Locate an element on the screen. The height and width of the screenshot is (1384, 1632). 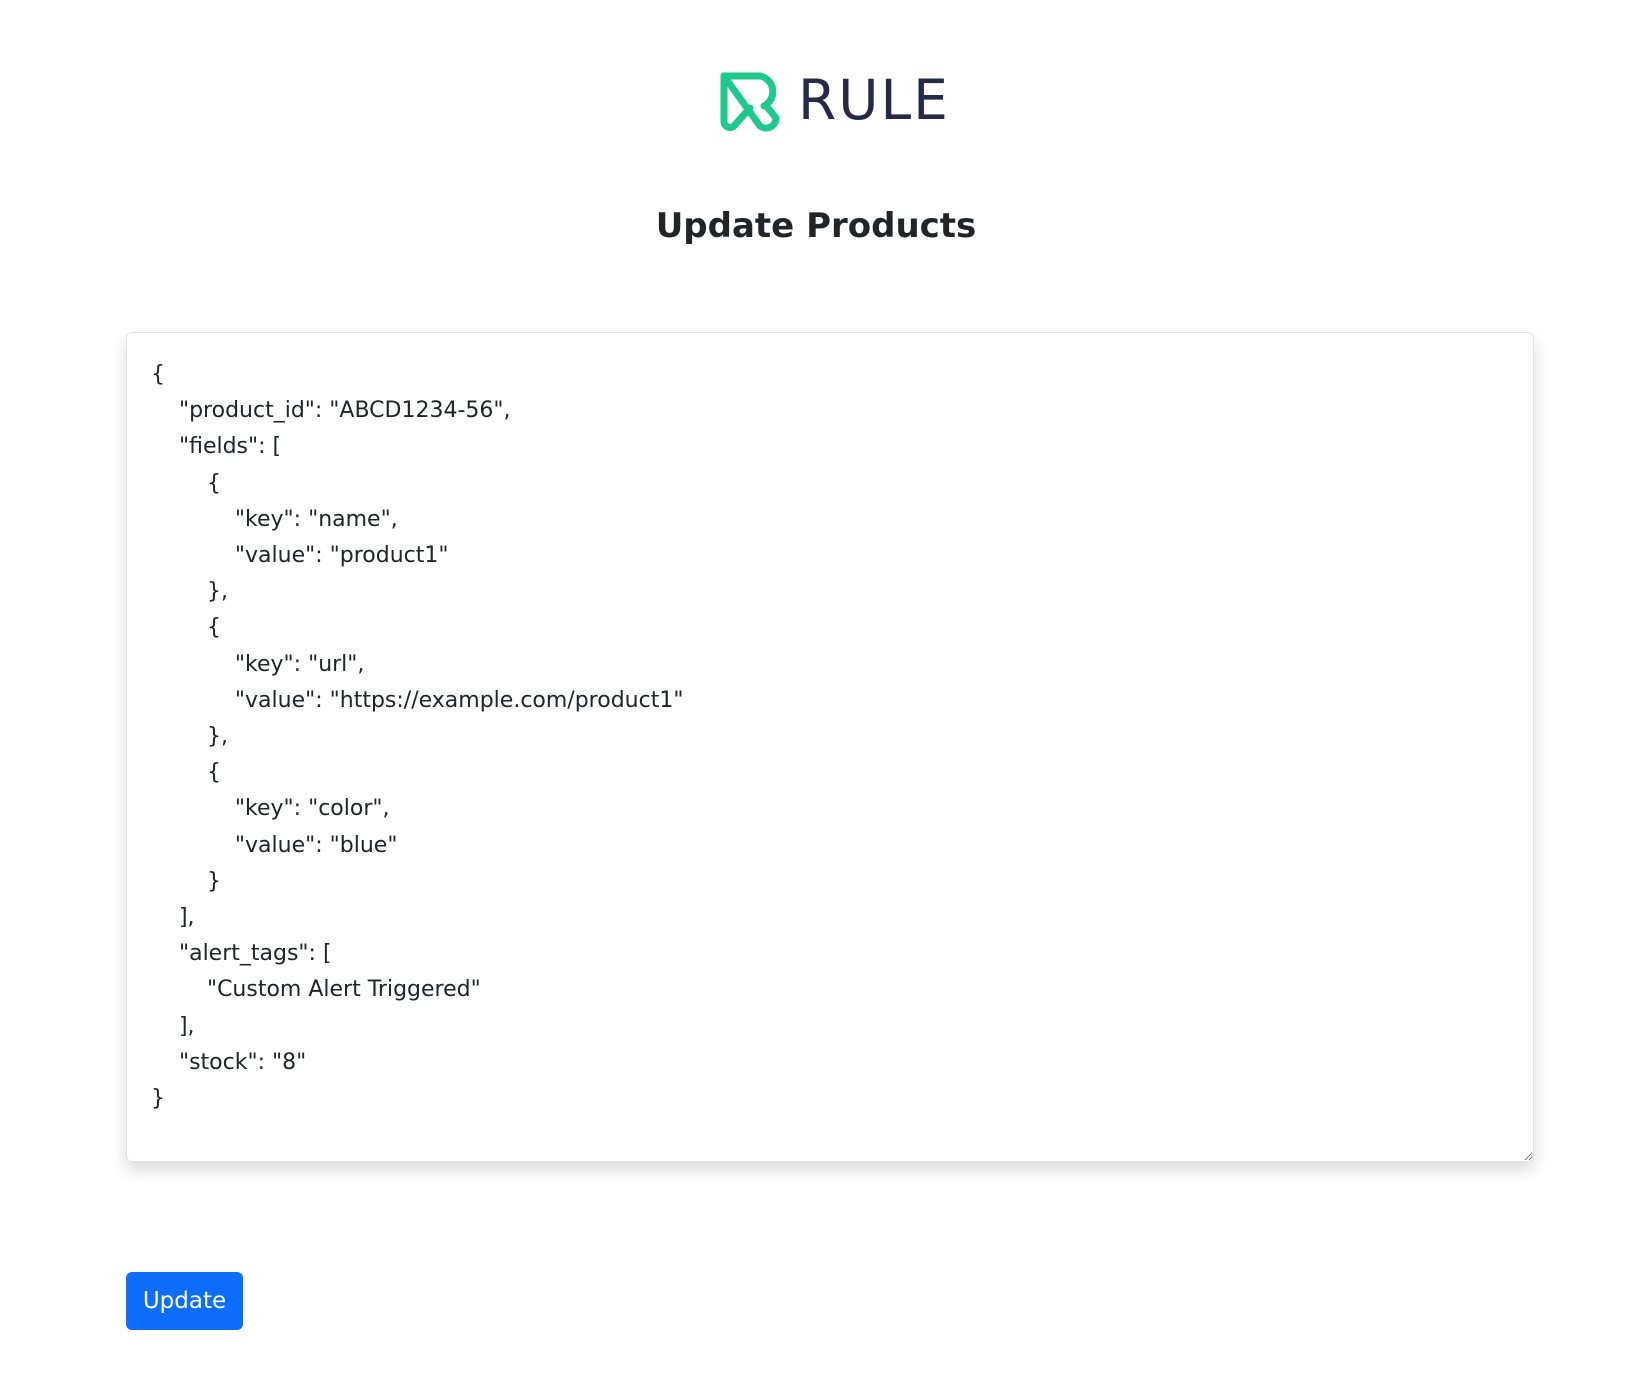
page-title: Update Products is located at coordinates (816, 226).